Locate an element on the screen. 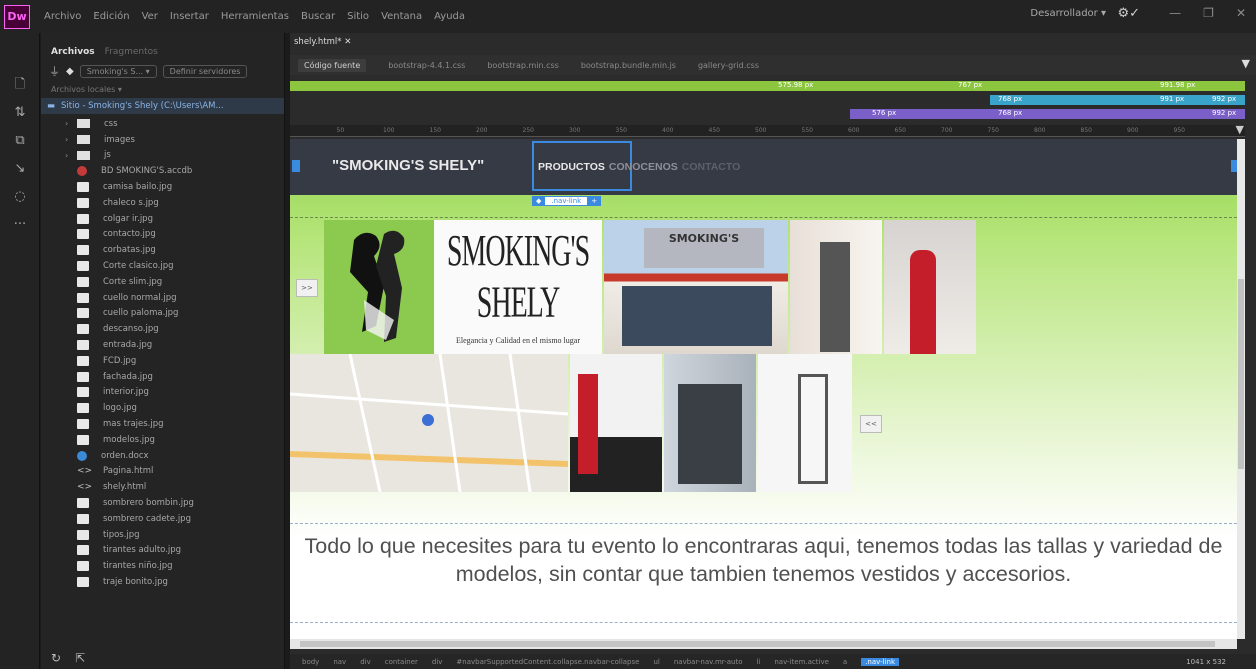 Image resolution: width=1256 pixels, height=669 pixels. tag-selector-item: .nav-link is located at coordinates (880, 661).